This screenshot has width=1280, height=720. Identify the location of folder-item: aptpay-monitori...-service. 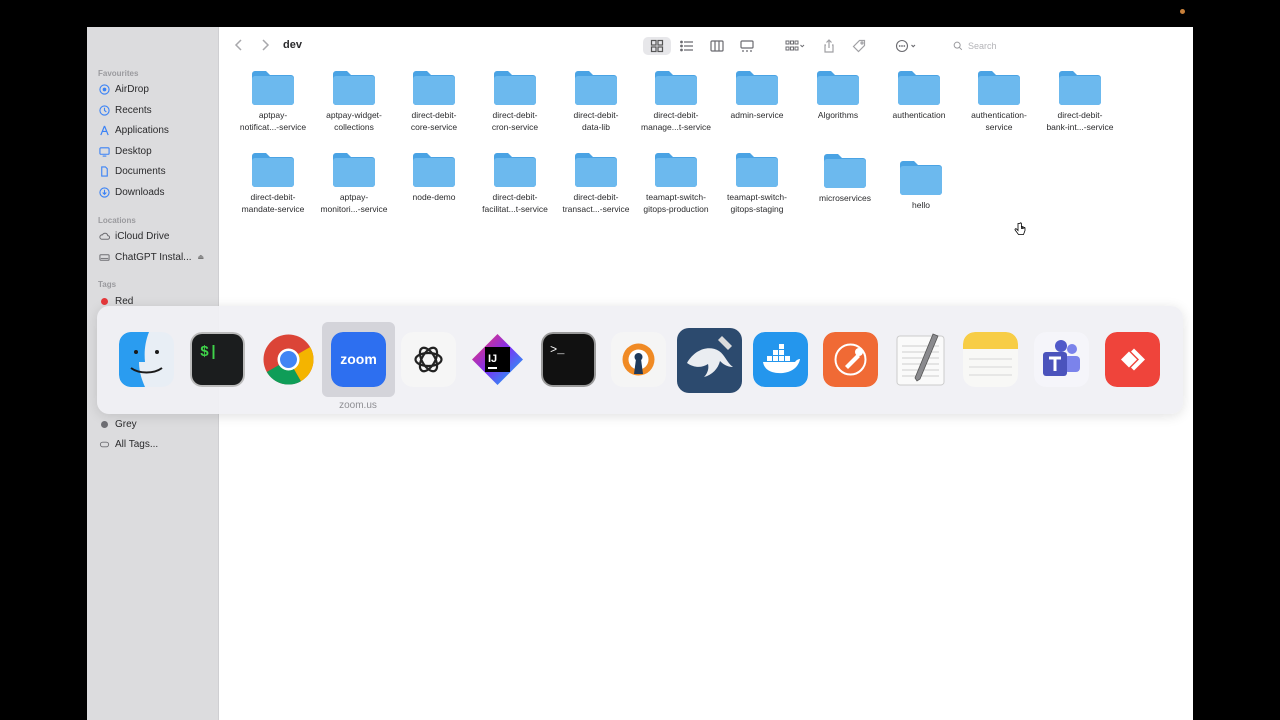
(354, 182).